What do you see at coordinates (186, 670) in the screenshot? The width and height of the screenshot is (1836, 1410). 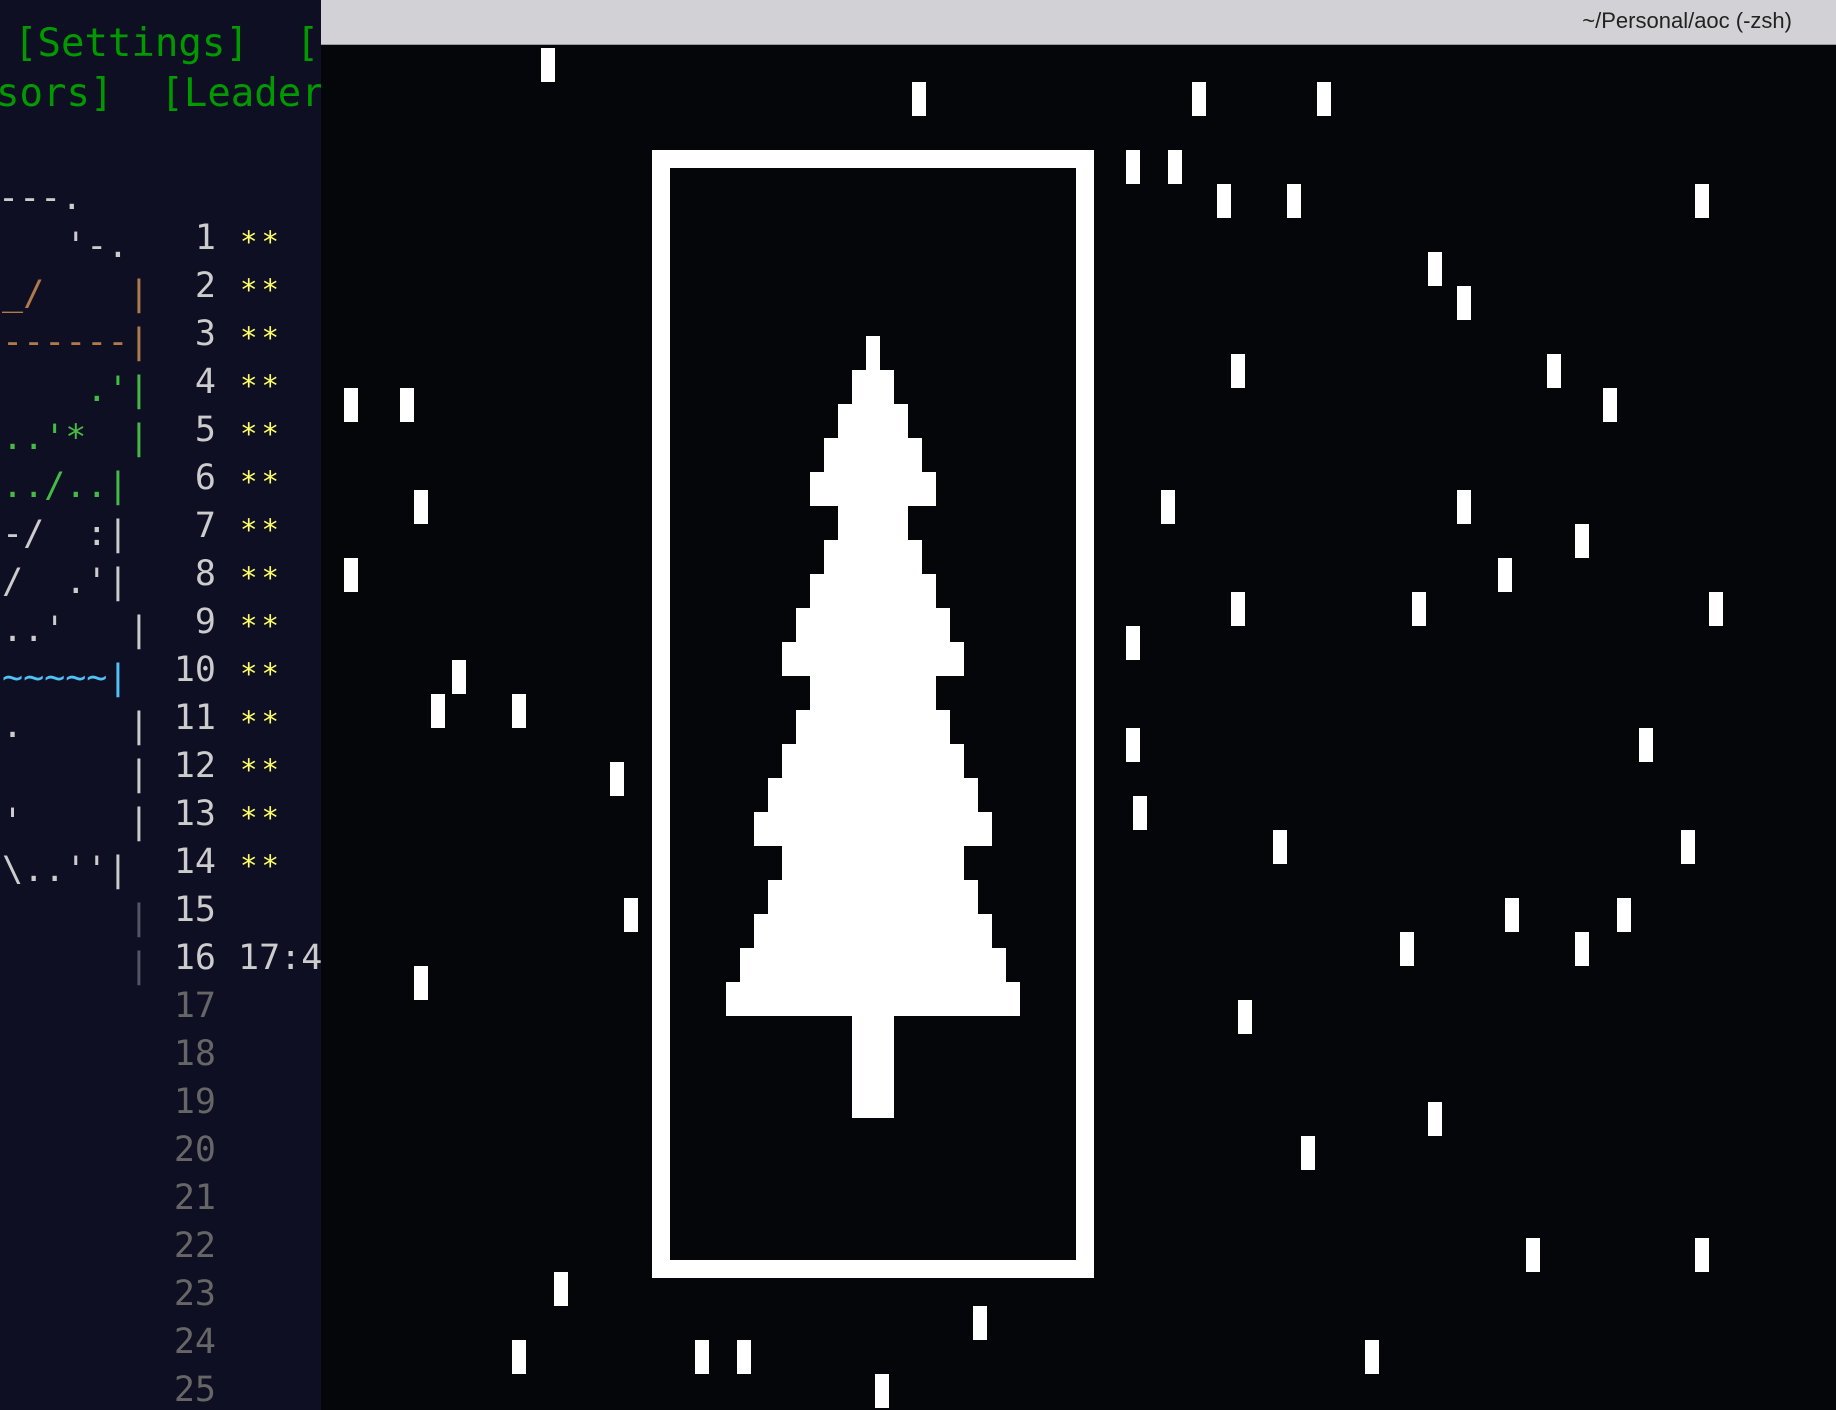 I see `calendar-day-10: 10` at bounding box center [186, 670].